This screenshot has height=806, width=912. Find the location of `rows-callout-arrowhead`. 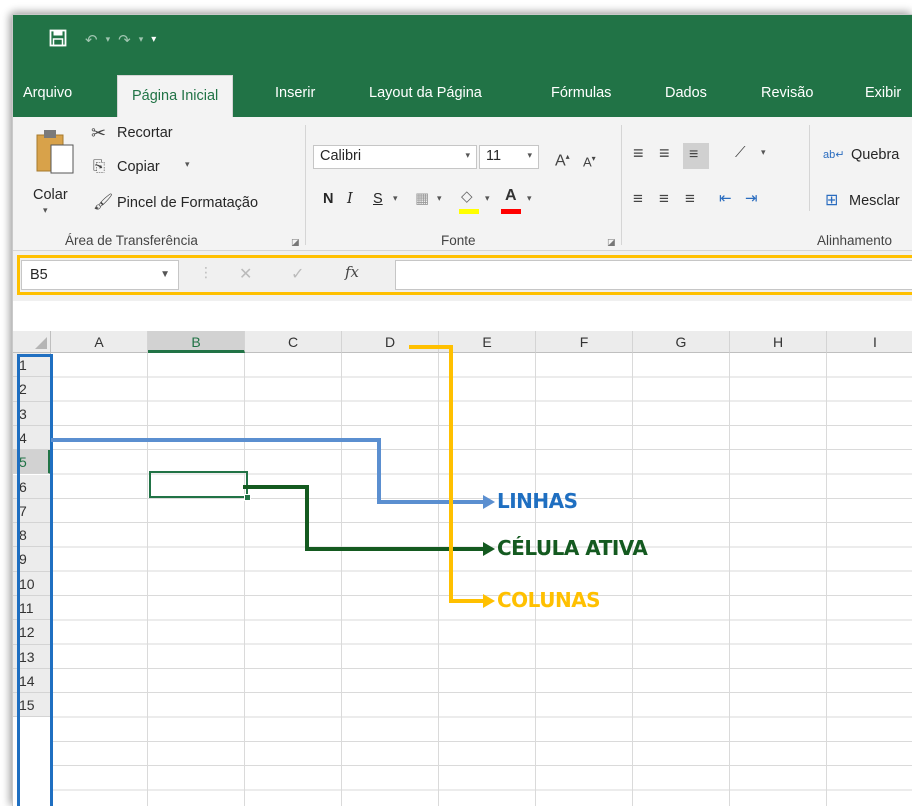

rows-callout-arrowhead is located at coordinates (489, 502).